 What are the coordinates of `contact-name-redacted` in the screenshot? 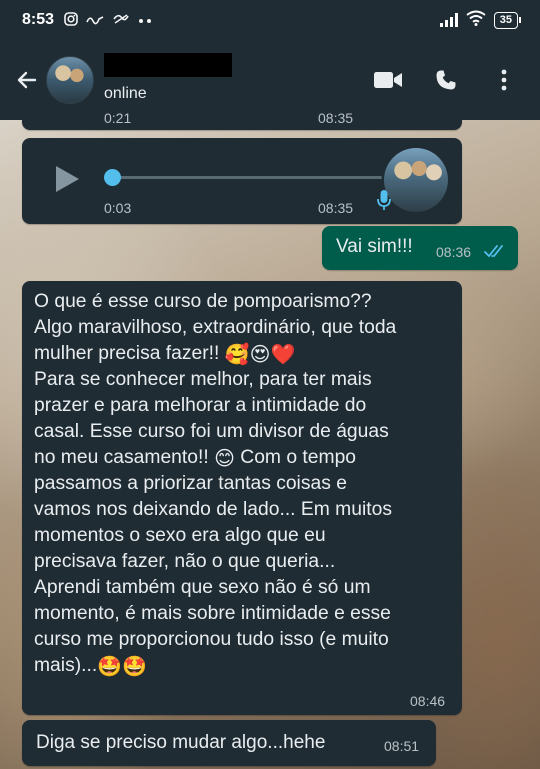 It's located at (168, 65).